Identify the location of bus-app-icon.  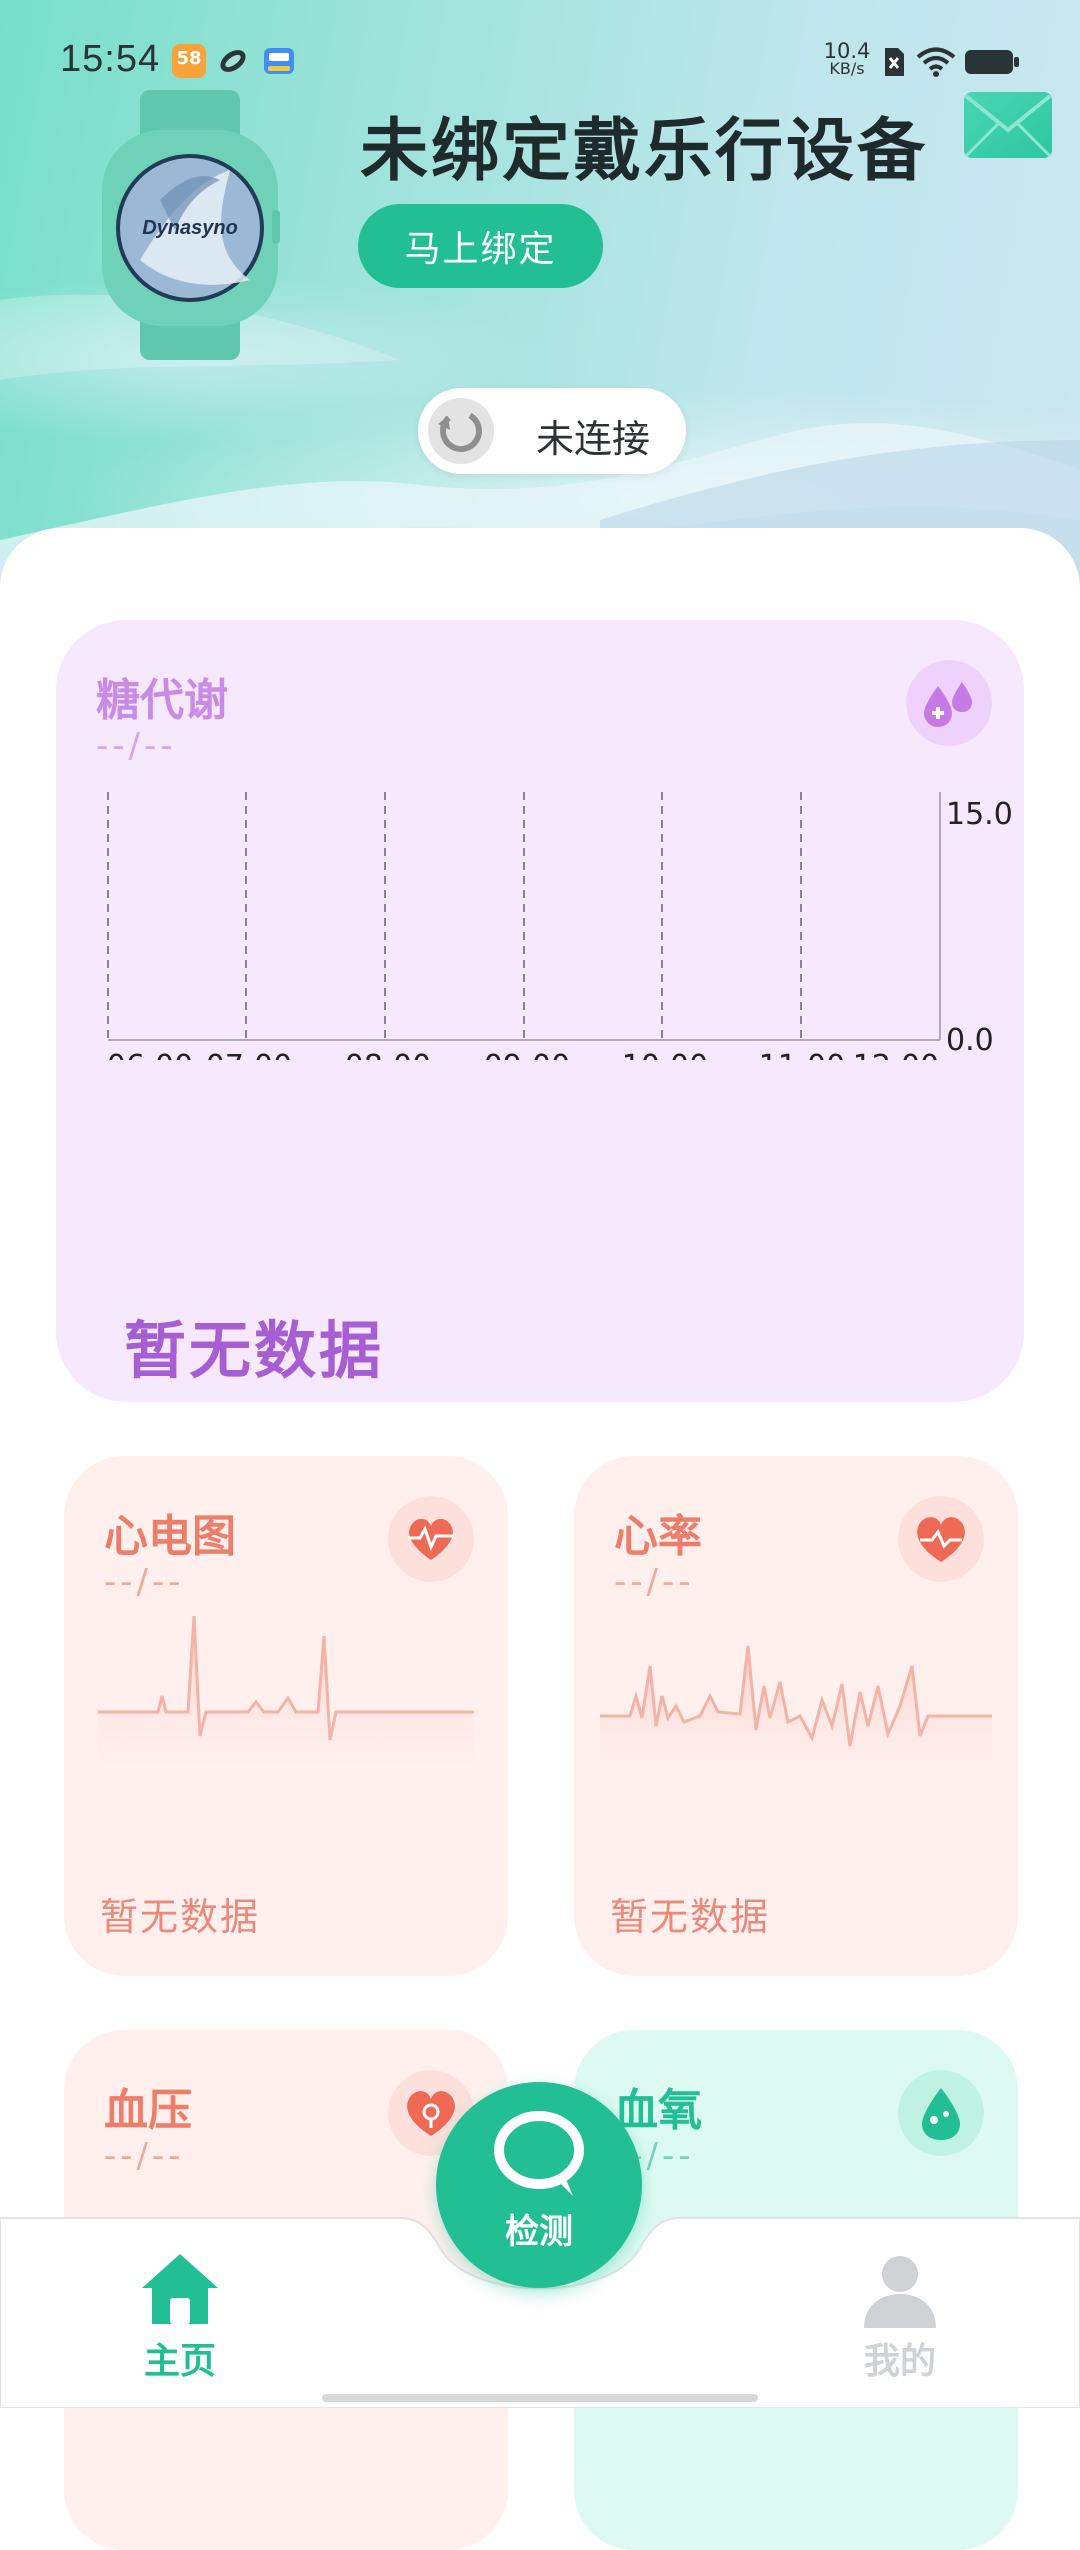
(279, 61).